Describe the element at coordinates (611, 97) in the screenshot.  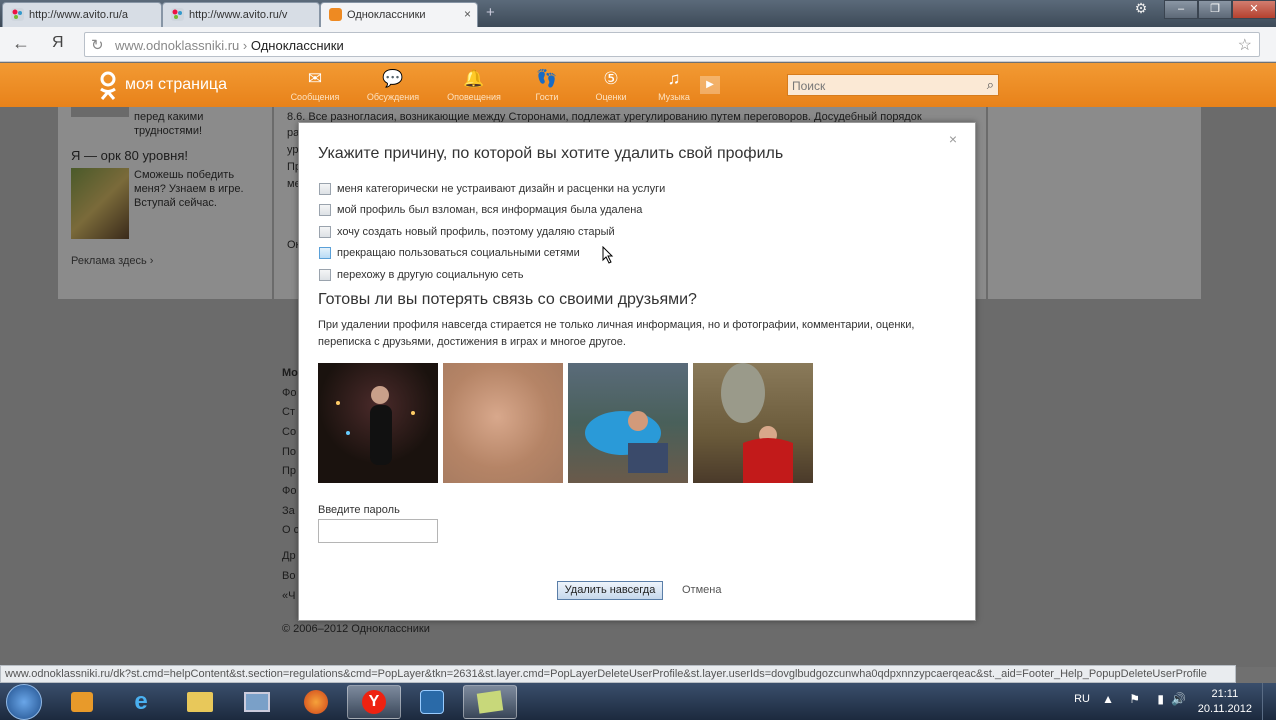
I see `nav-label: Оценки` at that location.